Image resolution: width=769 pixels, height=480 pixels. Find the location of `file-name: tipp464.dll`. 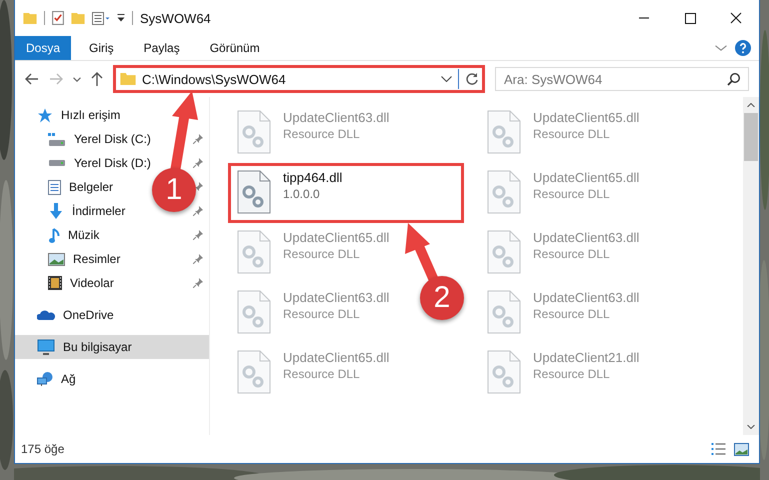

file-name: tipp464.dll is located at coordinates (312, 177).